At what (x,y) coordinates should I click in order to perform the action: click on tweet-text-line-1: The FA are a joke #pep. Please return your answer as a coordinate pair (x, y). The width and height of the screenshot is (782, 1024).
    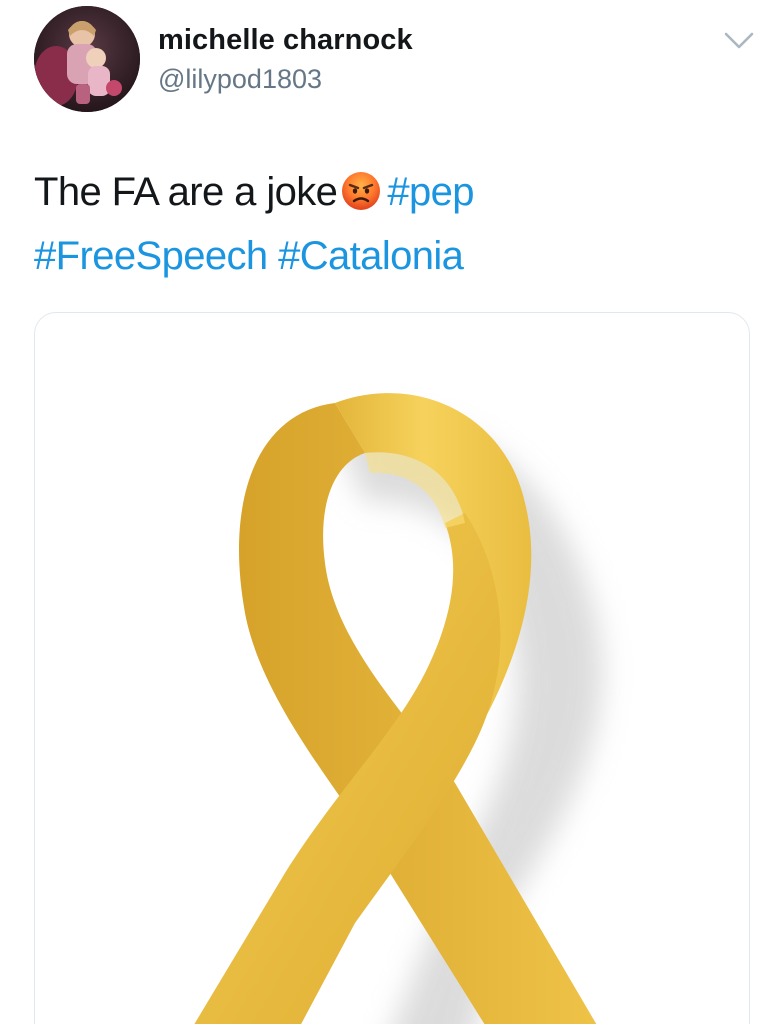
    Looking at the image, I should click on (384, 192).